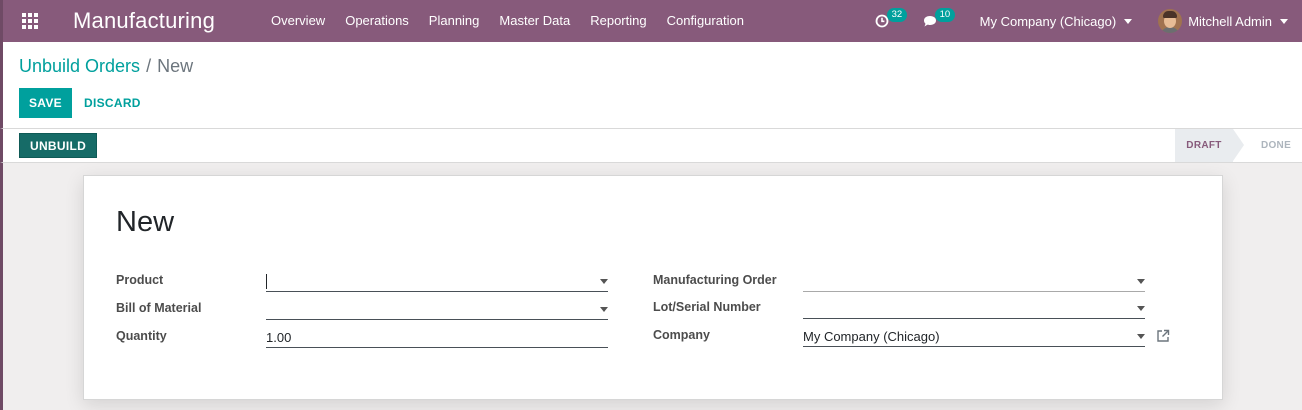 Image resolution: width=1302 pixels, height=410 pixels. I want to click on activity-button: 32, so click(886, 21).